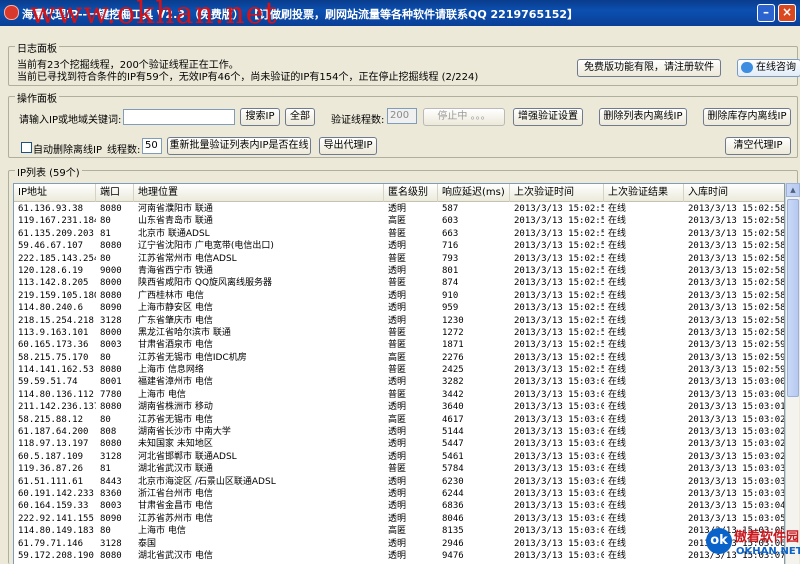 The image size is (800, 564). I want to click on cell-anonymity: 高匿, so click(397, 419).